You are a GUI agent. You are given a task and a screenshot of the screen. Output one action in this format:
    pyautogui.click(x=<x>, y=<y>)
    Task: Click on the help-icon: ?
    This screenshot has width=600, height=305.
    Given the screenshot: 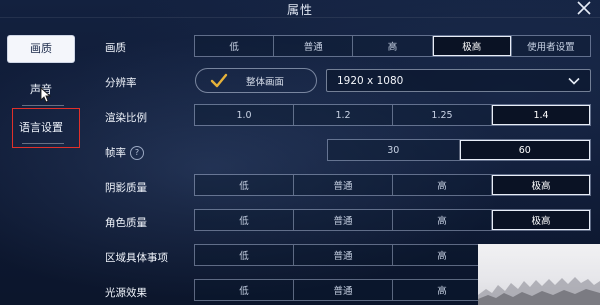 What is the action you would take?
    pyautogui.click(x=137, y=153)
    